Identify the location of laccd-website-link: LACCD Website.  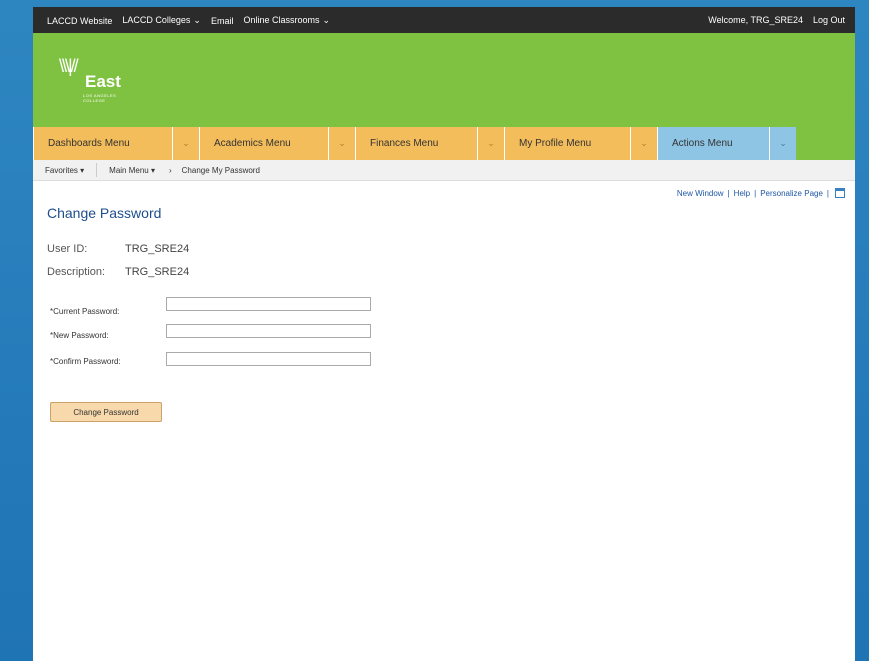
(79, 21).